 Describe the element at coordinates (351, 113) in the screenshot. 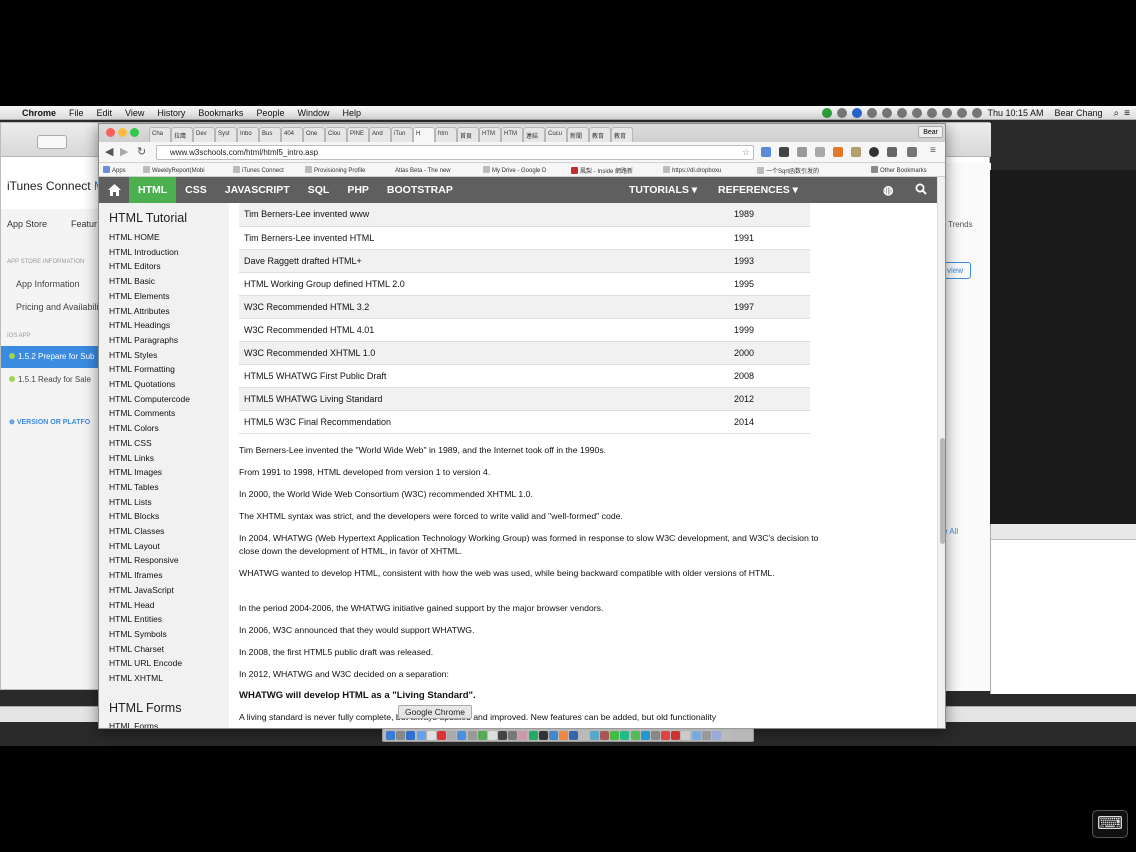

I see `menu-help: Help` at that location.